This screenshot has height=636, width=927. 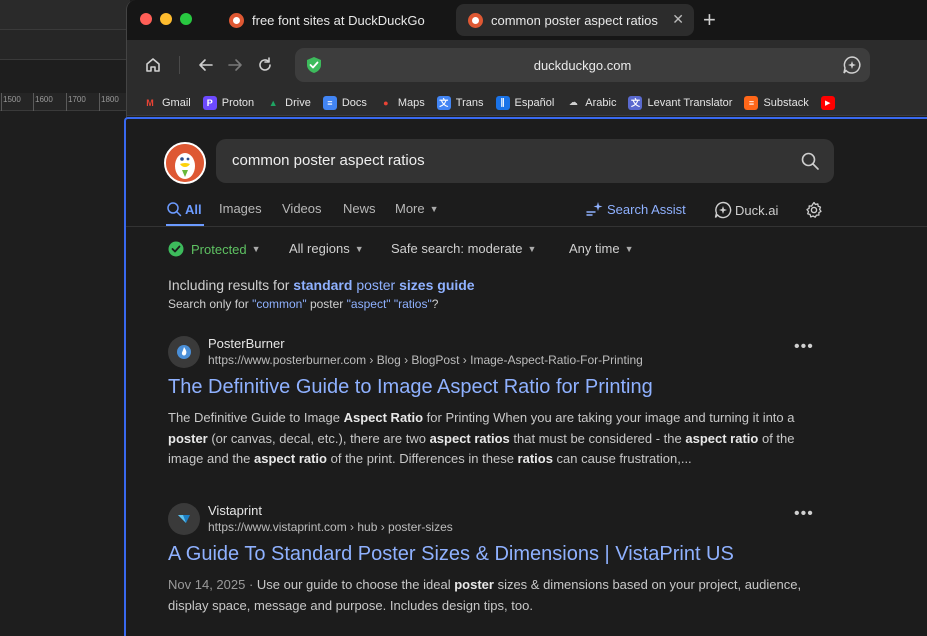 What do you see at coordinates (355, 584) in the screenshot?
I see `snippet-text: Use our guide to choose the ideal` at bounding box center [355, 584].